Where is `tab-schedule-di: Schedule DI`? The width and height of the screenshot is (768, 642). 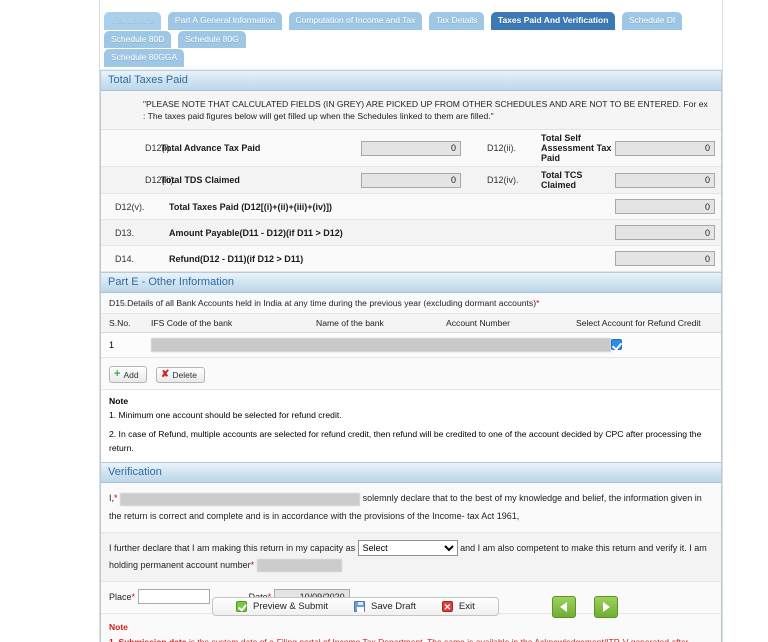
tab-schedule-di: Schedule DI is located at coordinates (652, 21).